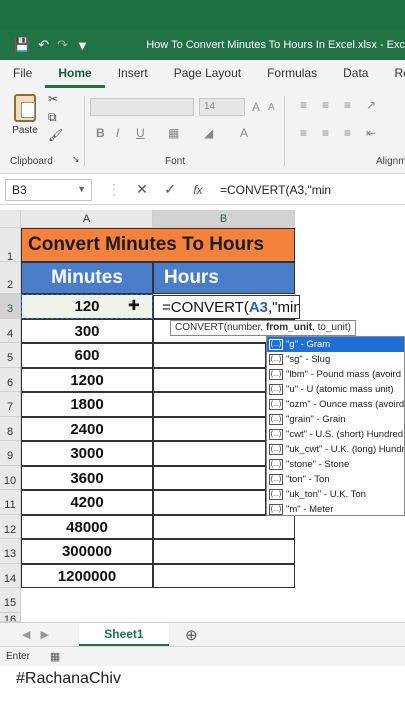 The image size is (405, 720). I want to click on autocomplete-item: (...) "cwt" - U.S. (short) Hundred, so click(335, 434).